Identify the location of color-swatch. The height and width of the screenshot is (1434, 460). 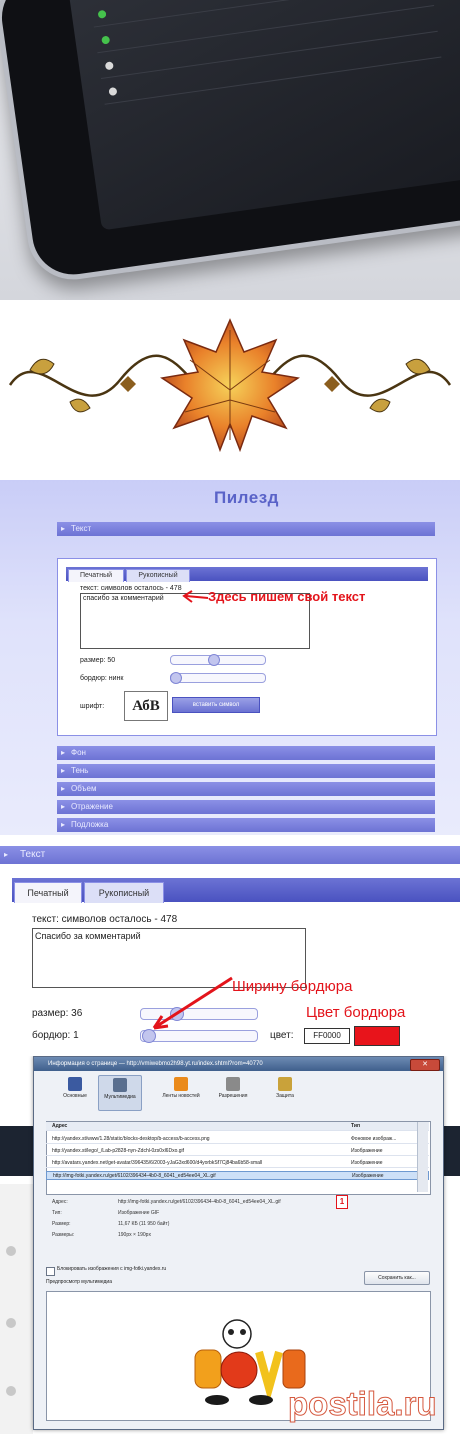
(377, 1036).